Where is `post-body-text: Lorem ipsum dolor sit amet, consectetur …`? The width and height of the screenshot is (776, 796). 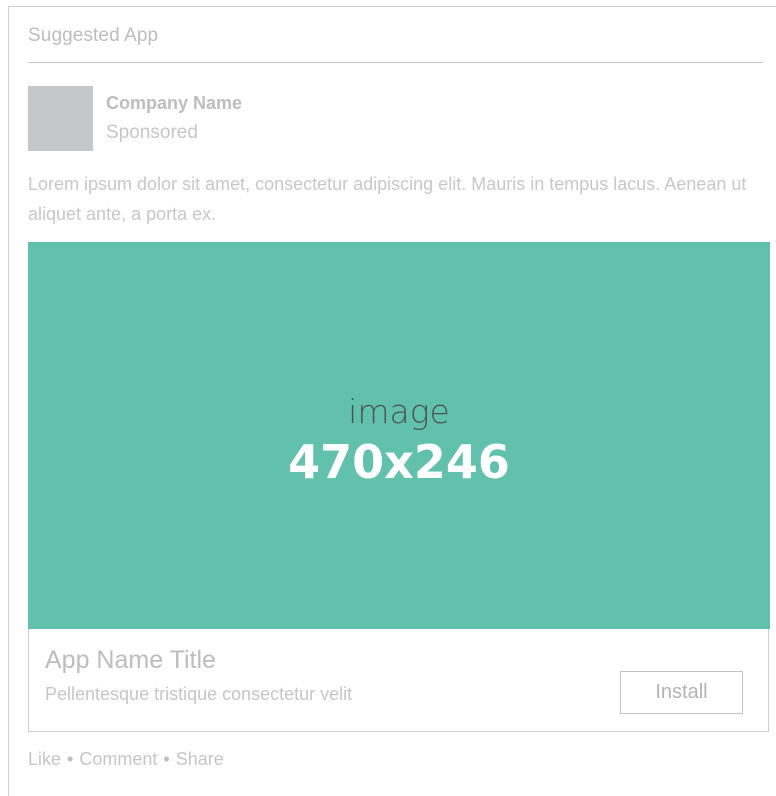
post-body-text: Lorem ipsum dolor sit amet, consectetur … is located at coordinates (387, 199).